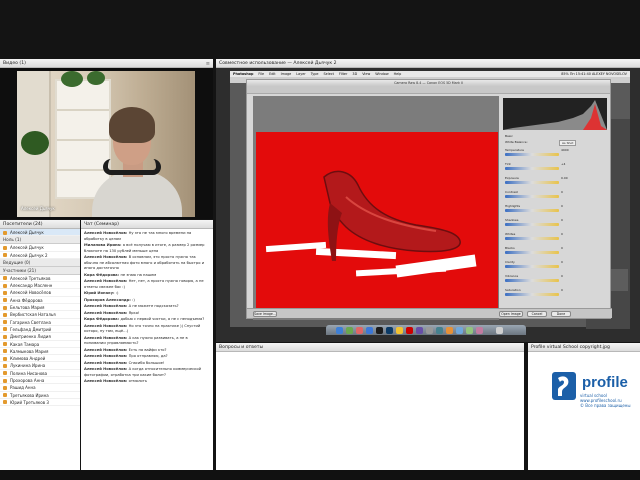 This screenshot has width=640, height=480. Describe the element at coordinates (329, 74) in the screenshot. I see `menu-item: Select` at that location.